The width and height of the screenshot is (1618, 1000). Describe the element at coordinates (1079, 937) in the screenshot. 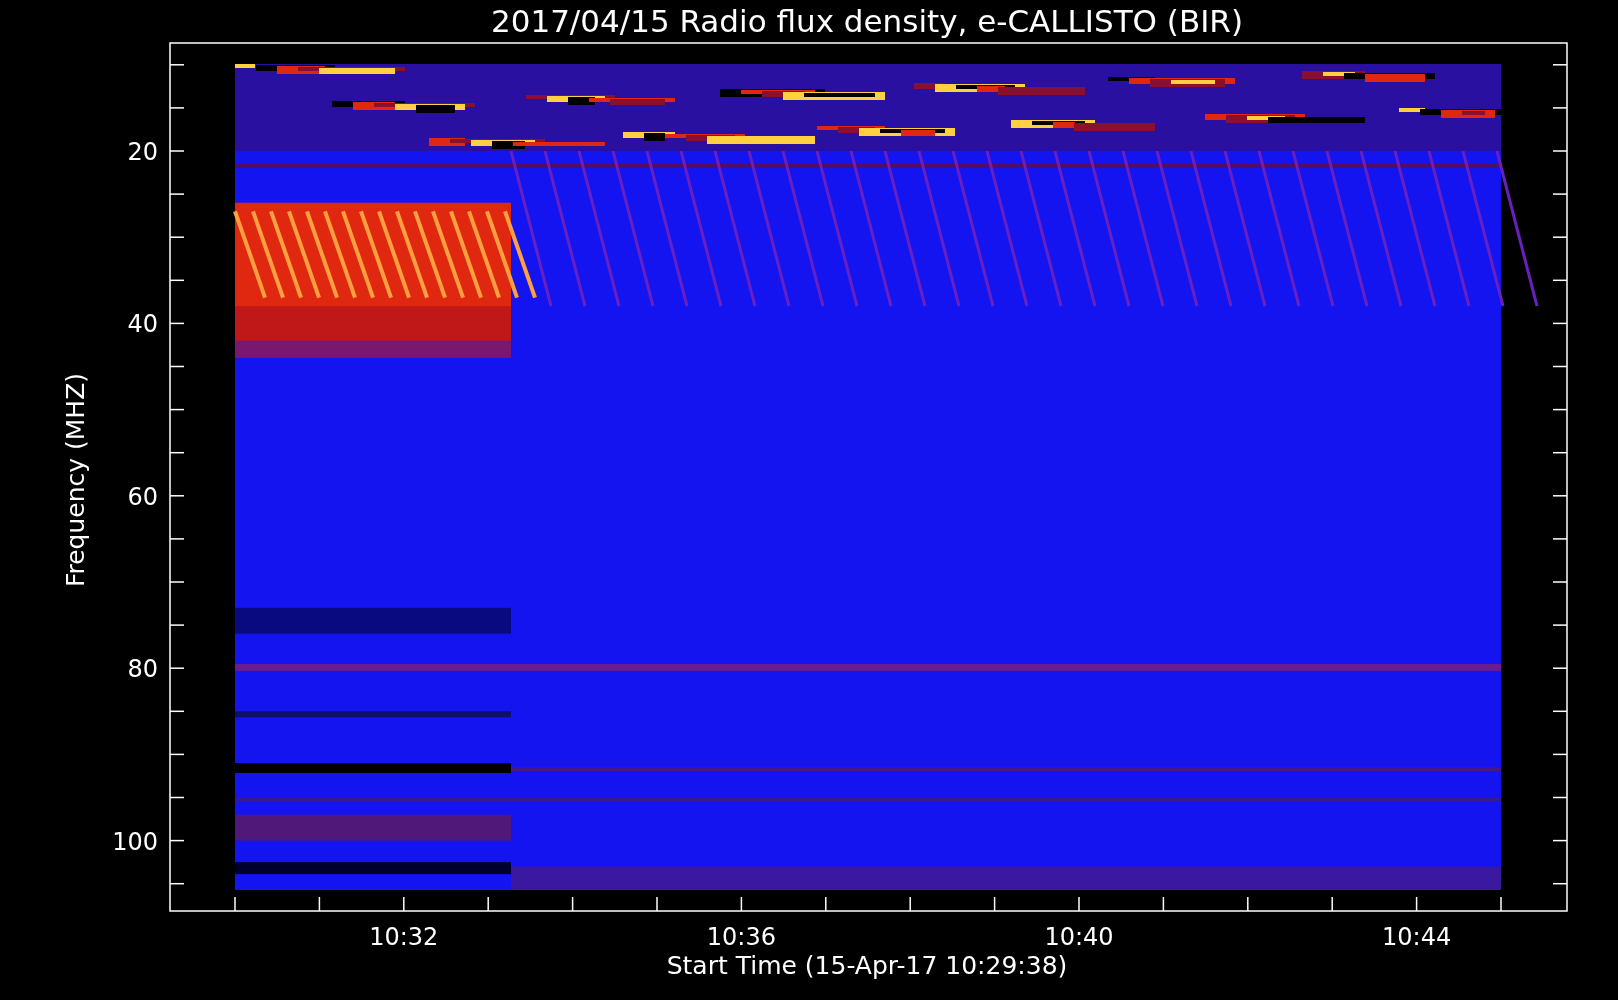

I see `x-tick-label: 10:40` at that location.